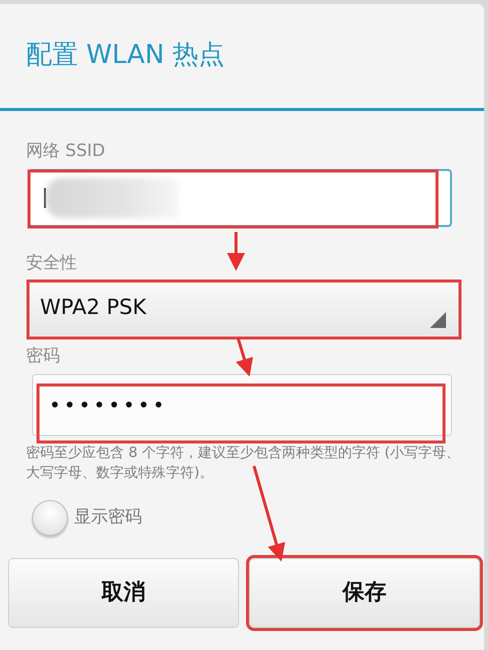 The width and height of the screenshot is (488, 650). Describe the element at coordinates (50, 518) in the screenshot. I see `show-password-radio` at that location.